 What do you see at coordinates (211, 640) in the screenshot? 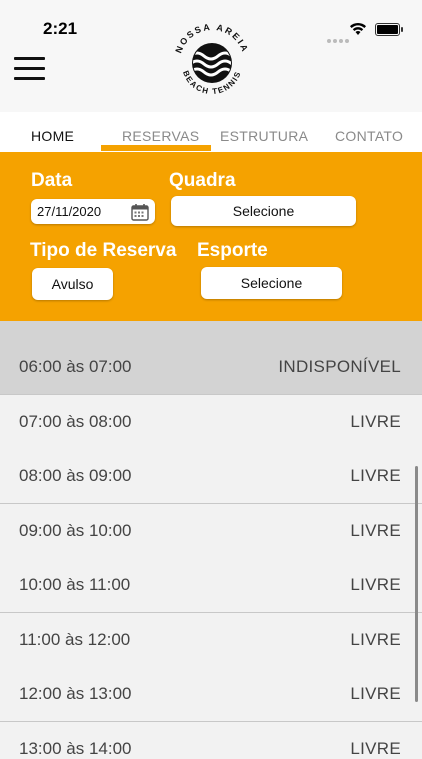
I see `time-slot-row: 11:00 às 12:00 LIVRE` at bounding box center [211, 640].